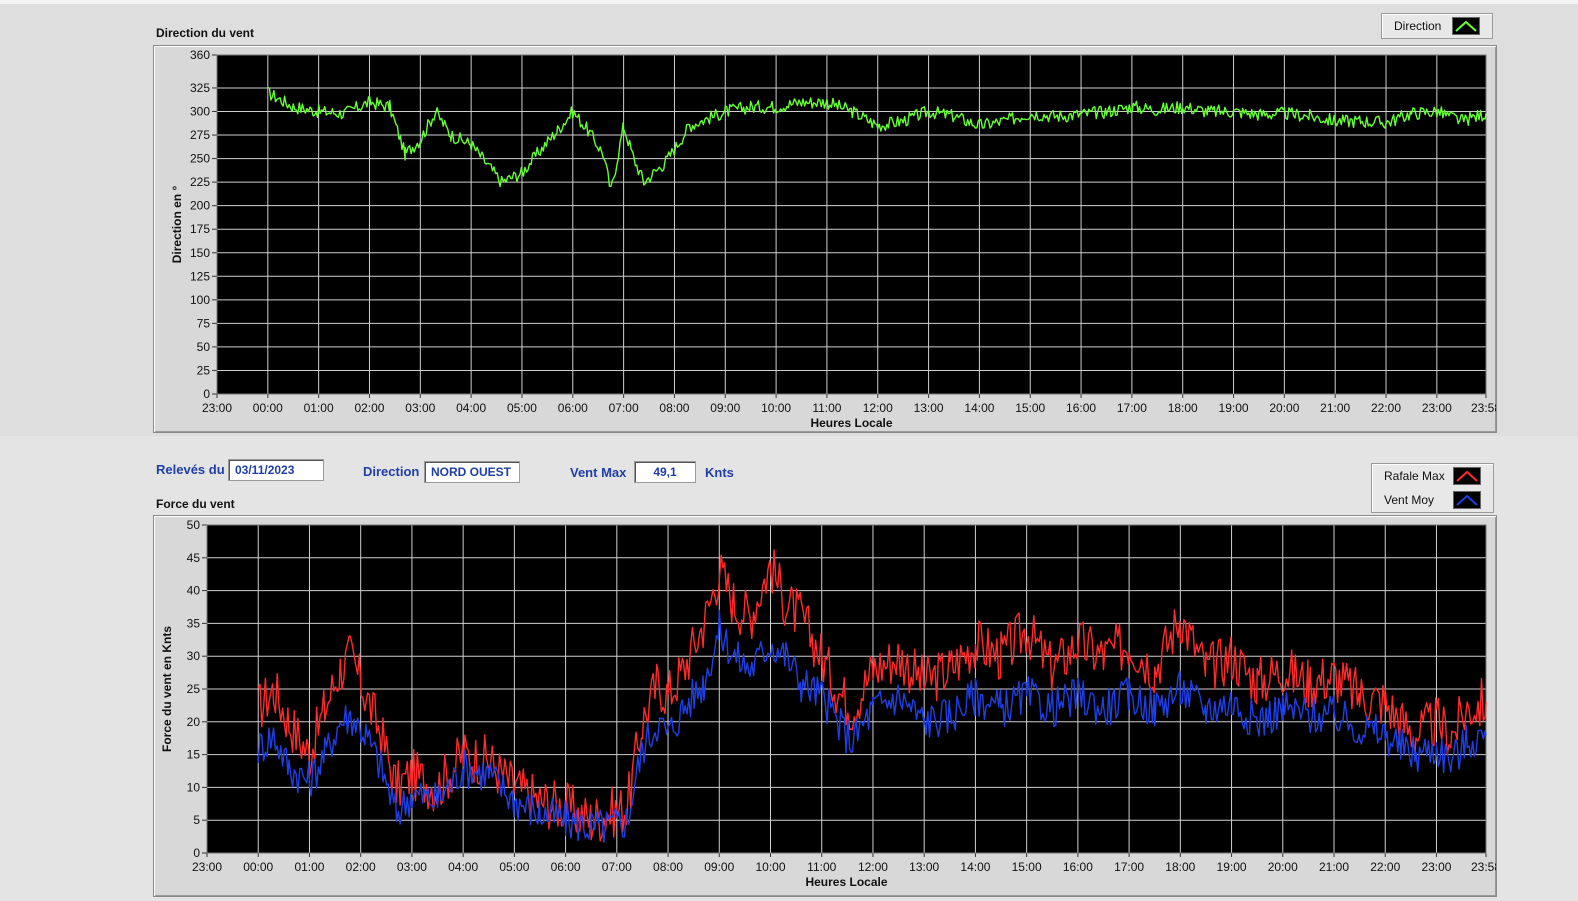 The height and width of the screenshot is (901, 1578). I want to click on date-label: Relevés du, so click(190, 469).